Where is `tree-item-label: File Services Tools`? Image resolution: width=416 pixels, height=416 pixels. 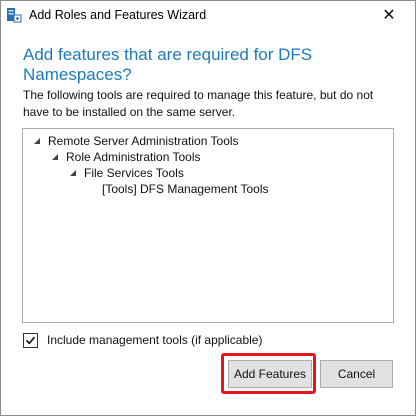 tree-item-label: File Services Tools is located at coordinates (134, 173).